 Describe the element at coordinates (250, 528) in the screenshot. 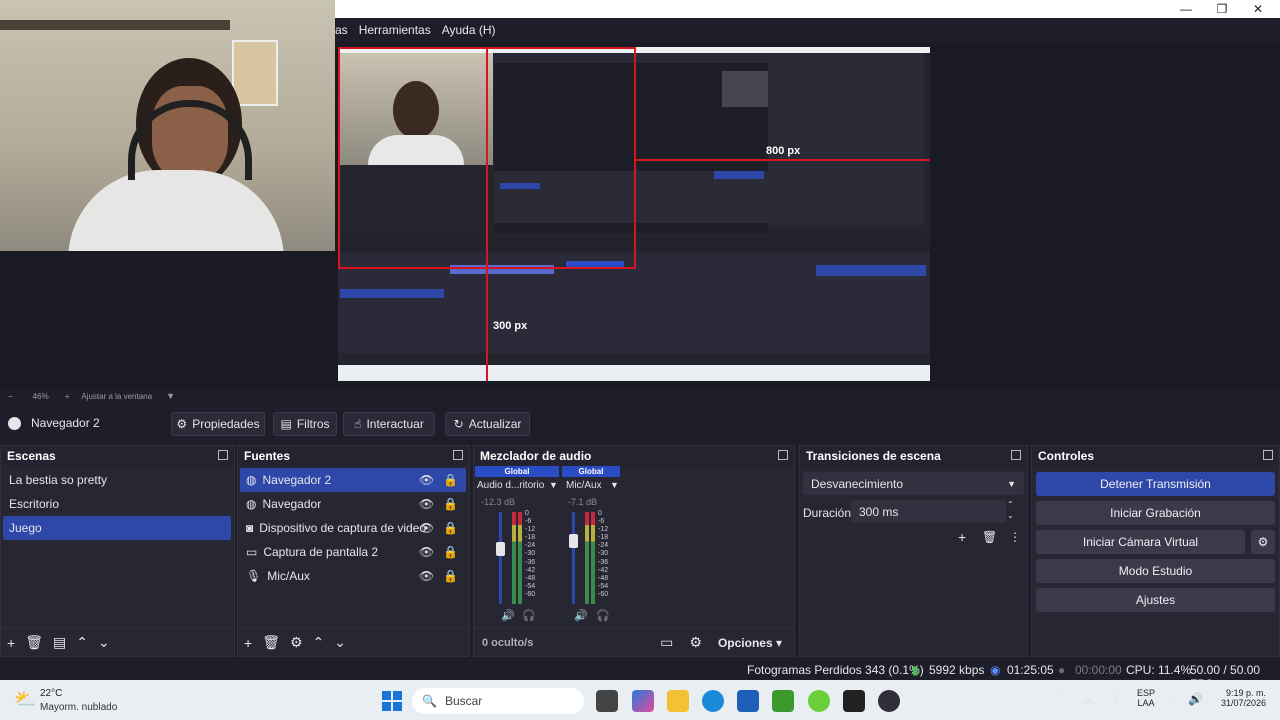

I see `camera-icon: ◙` at that location.